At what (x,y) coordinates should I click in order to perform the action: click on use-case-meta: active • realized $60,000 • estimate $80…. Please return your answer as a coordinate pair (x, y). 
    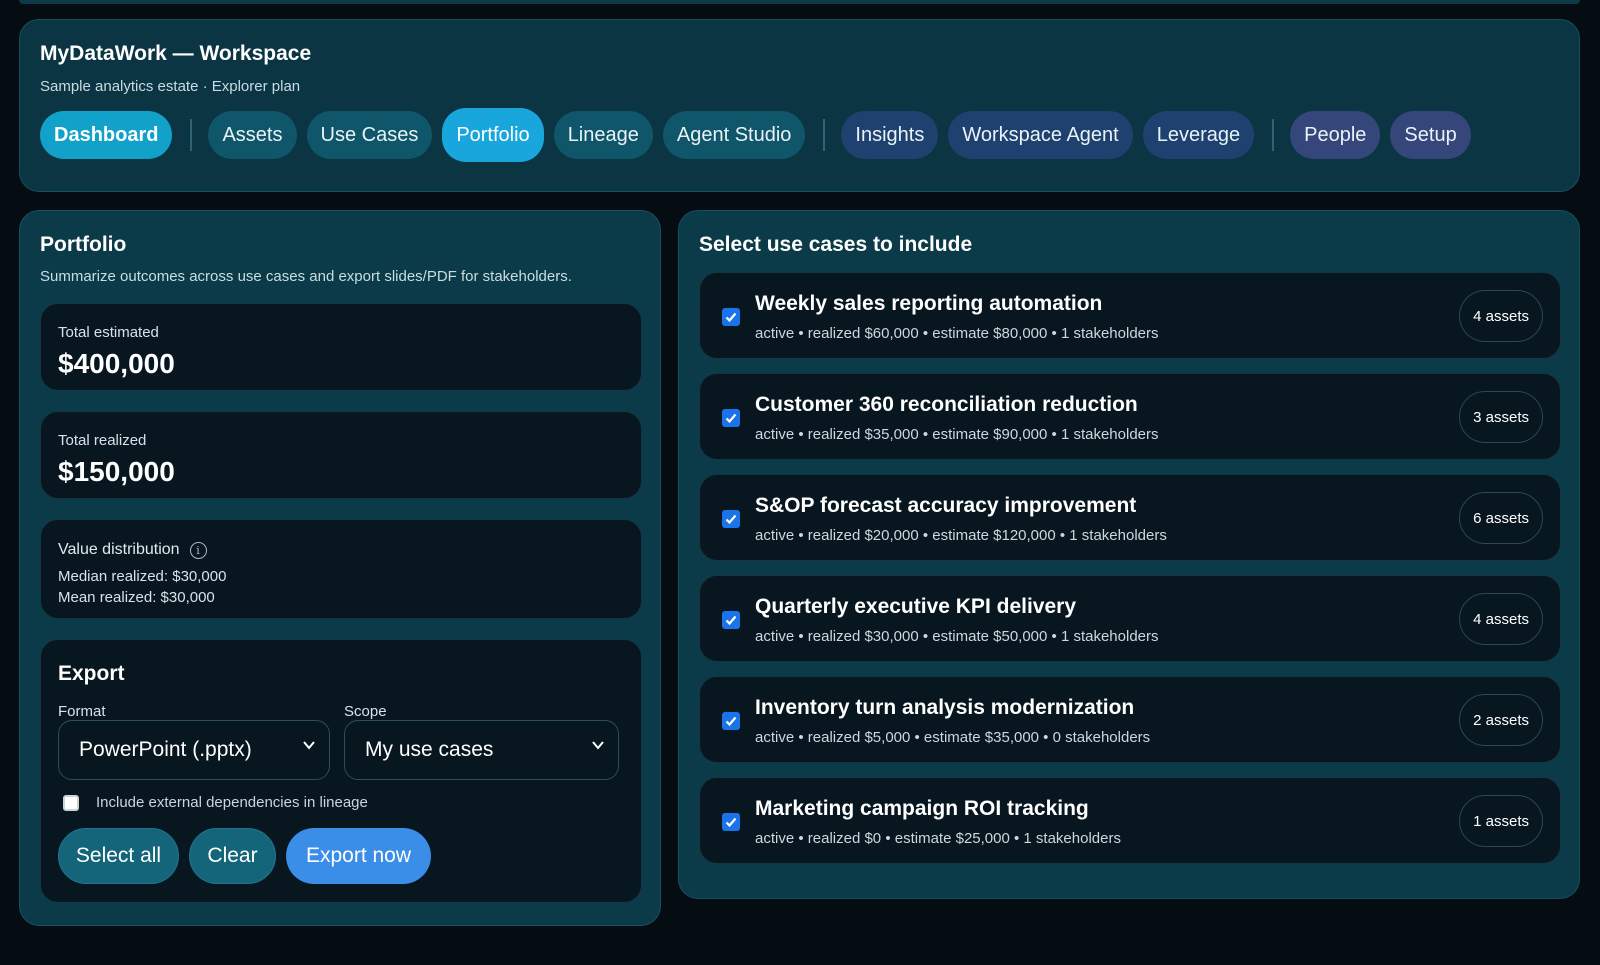
    Looking at the image, I should click on (957, 333).